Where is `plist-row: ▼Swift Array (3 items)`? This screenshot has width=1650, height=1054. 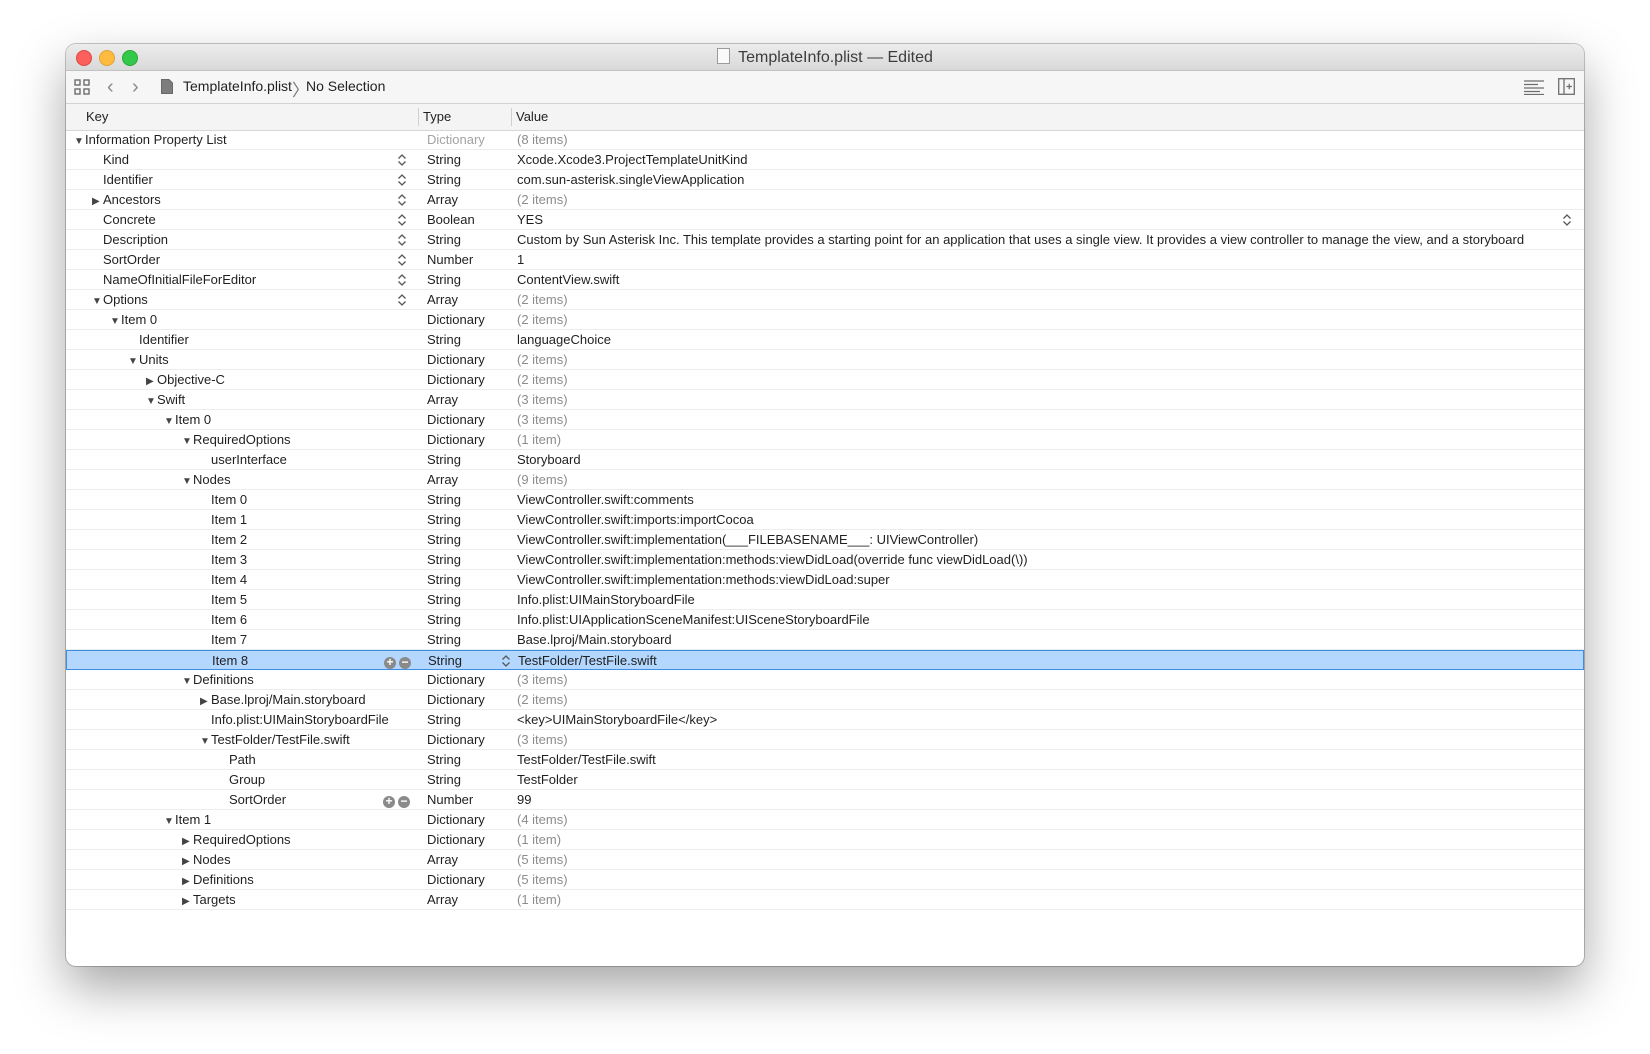
plist-row: ▼Swift Array (3 items) is located at coordinates (825, 400).